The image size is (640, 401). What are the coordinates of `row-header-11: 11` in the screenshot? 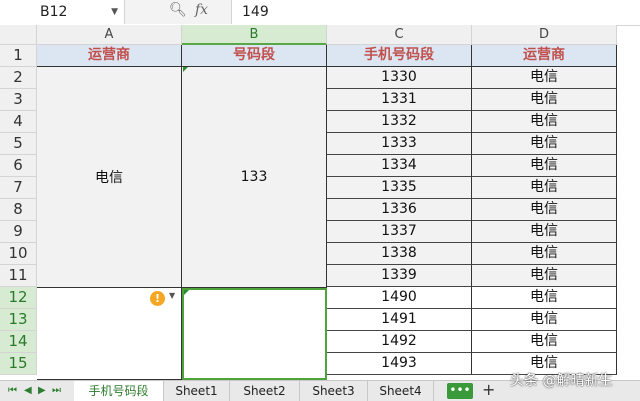 It's located at (18, 276).